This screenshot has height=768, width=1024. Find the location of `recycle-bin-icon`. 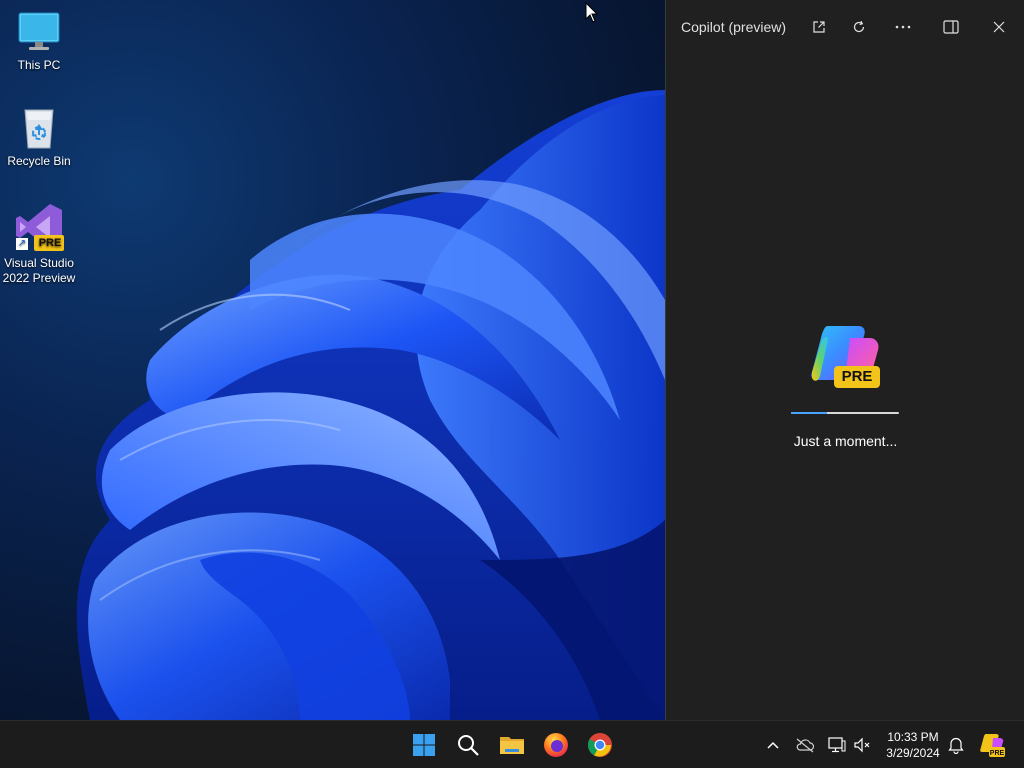

recycle-bin-icon is located at coordinates (39, 128).